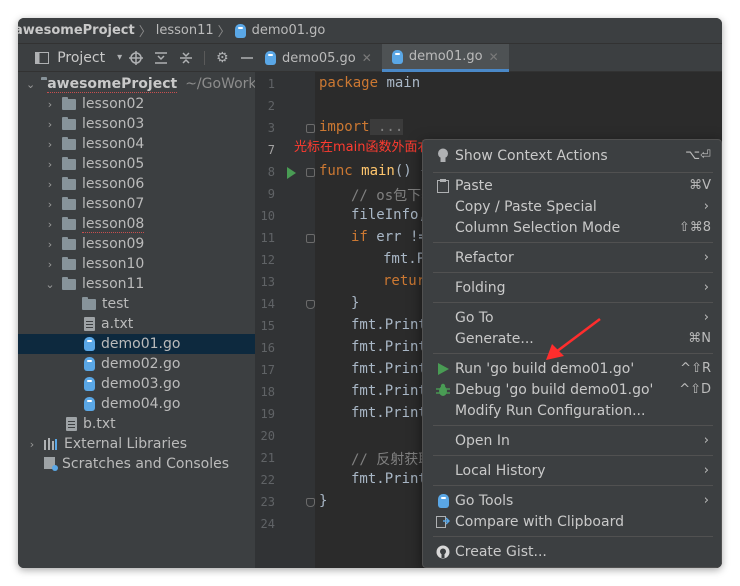 This screenshot has width=740, height=586. What do you see at coordinates (443, 501) in the screenshot?
I see `gopher-icon` at bounding box center [443, 501].